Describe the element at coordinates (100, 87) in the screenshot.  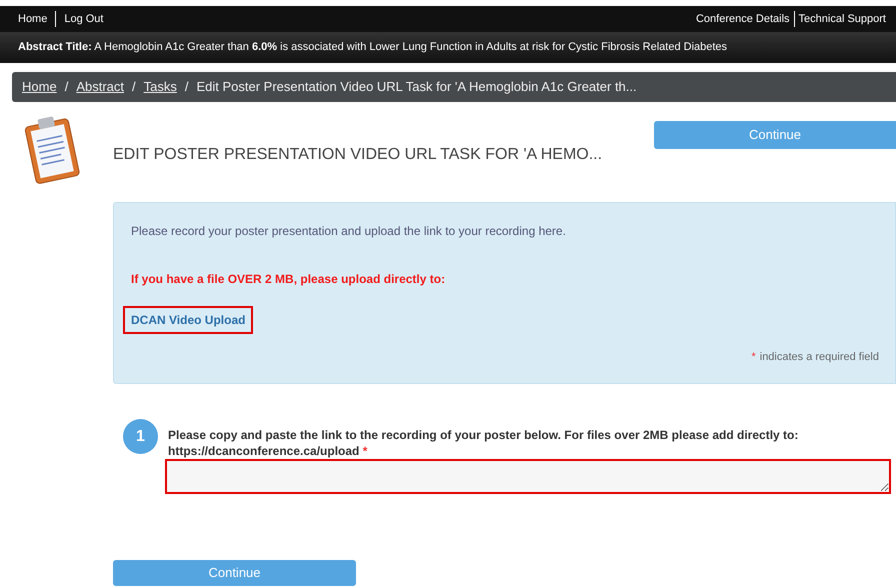
I see `breadcrumb-link: Abstract` at that location.